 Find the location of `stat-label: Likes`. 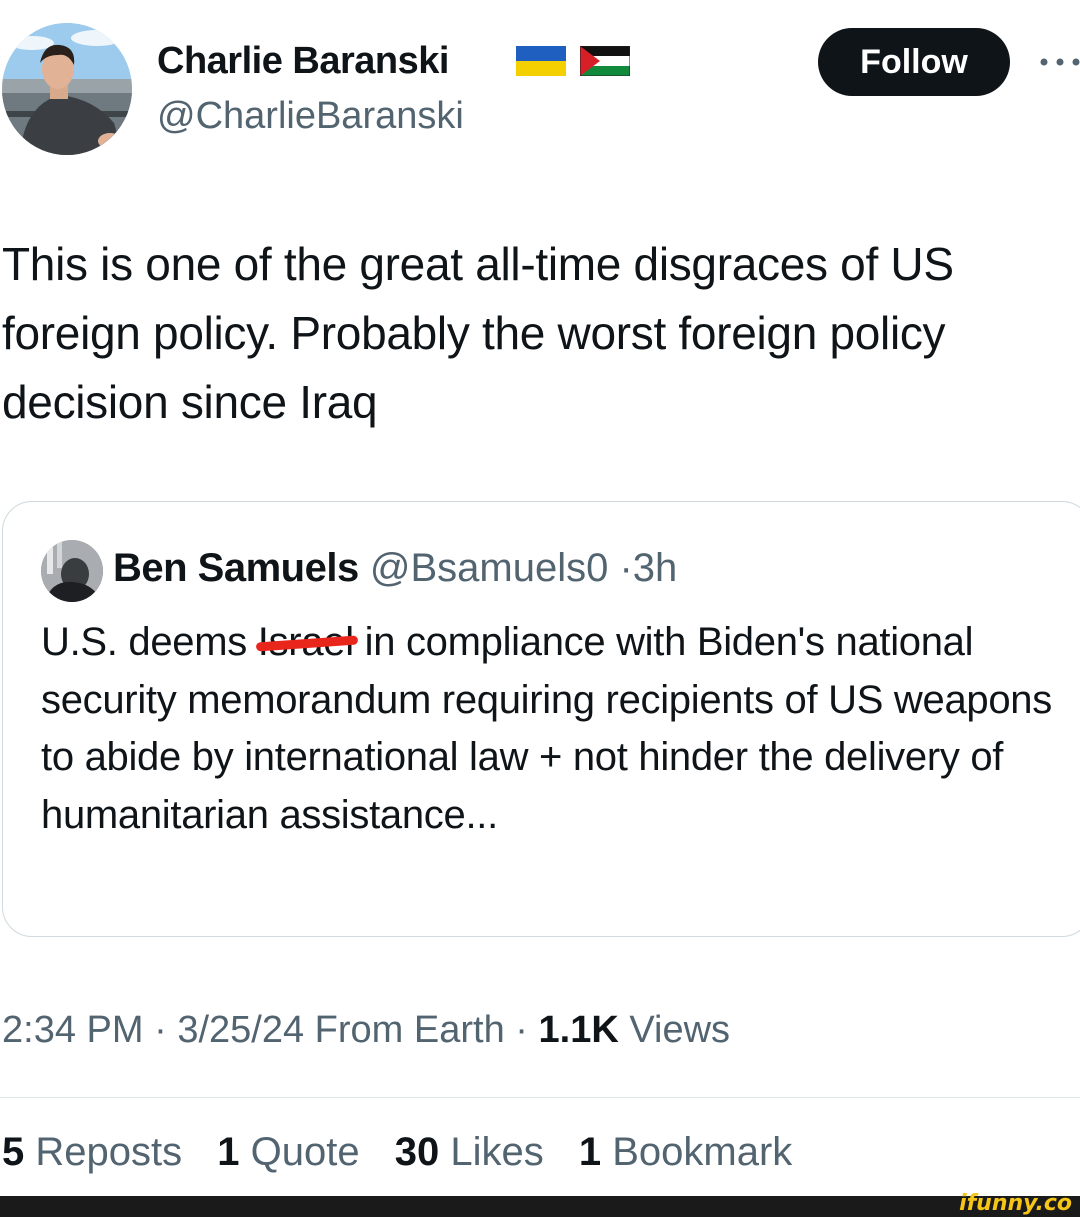

stat-label: Likes is located at coordinates (497, 1152).